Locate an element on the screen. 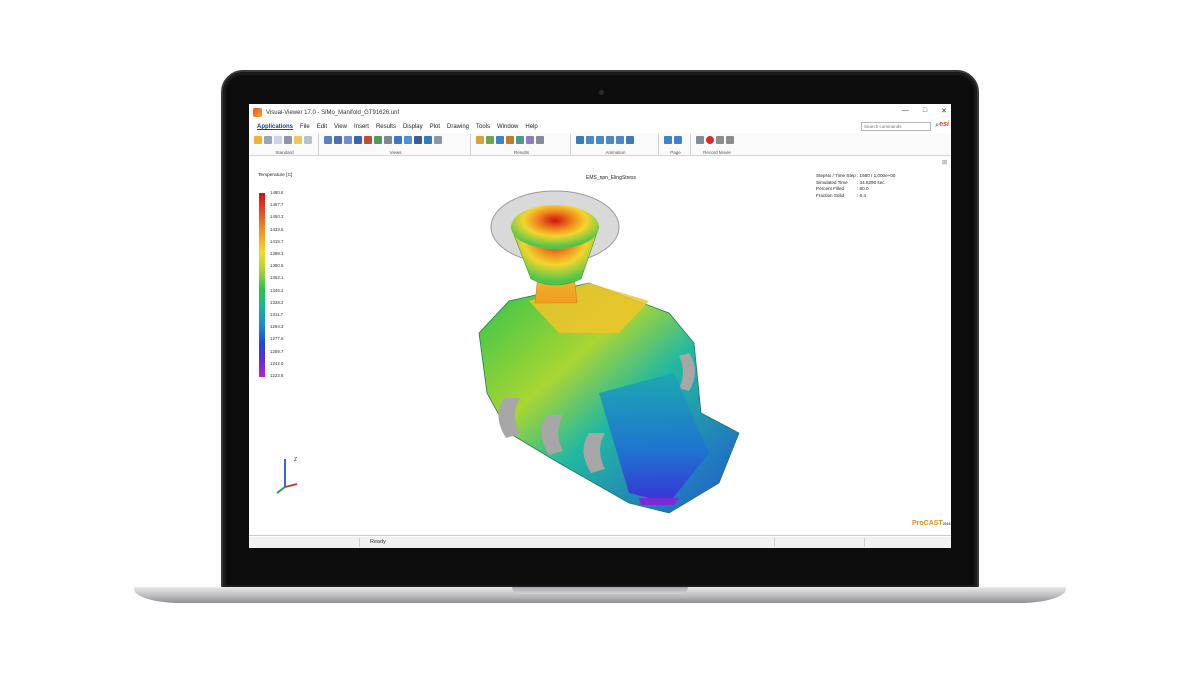 The height and width of the screenshot is (675, 1200). toolbar-label-animation: Animation is located at coordinates (615, 152).